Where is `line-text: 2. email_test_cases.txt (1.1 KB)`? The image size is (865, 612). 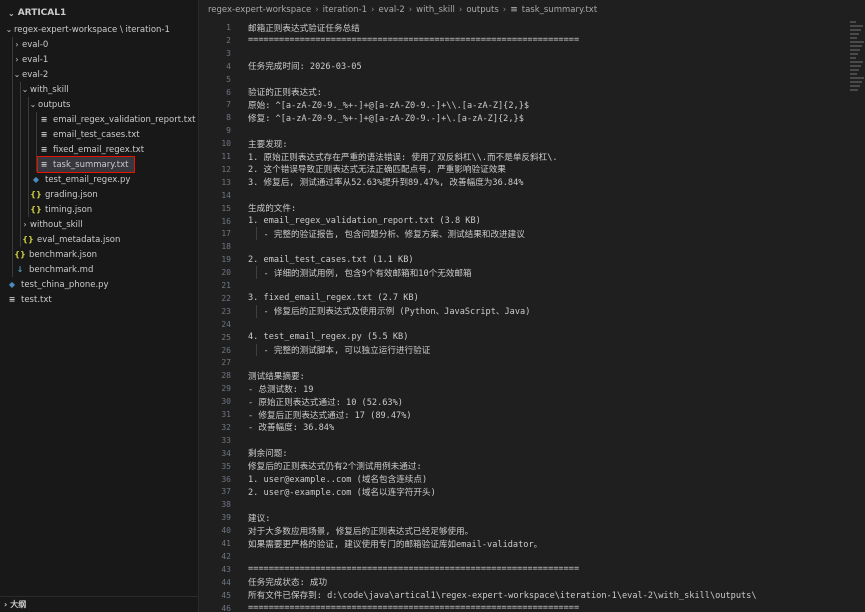
line-text: 2. email_test_cases.txt (1.1 KB) is located at coordinates (331, 259).